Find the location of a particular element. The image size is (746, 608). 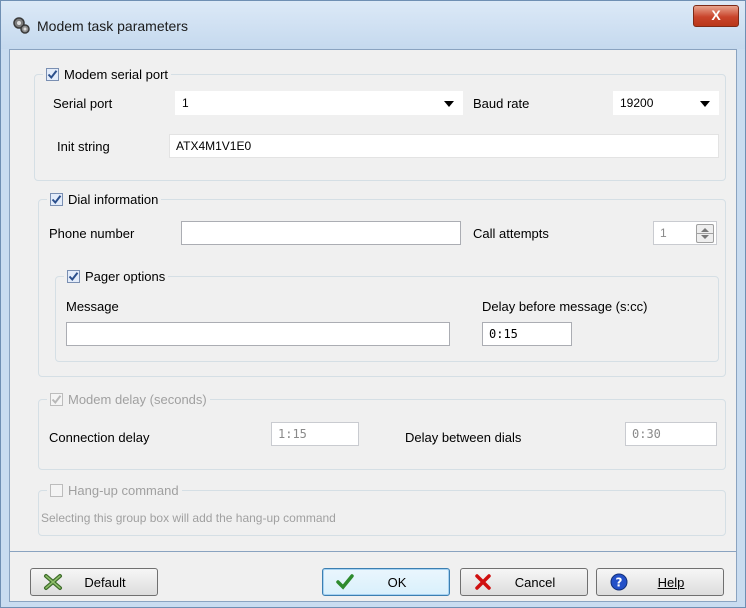

default-button: Default is located at coordinates (94, 582).